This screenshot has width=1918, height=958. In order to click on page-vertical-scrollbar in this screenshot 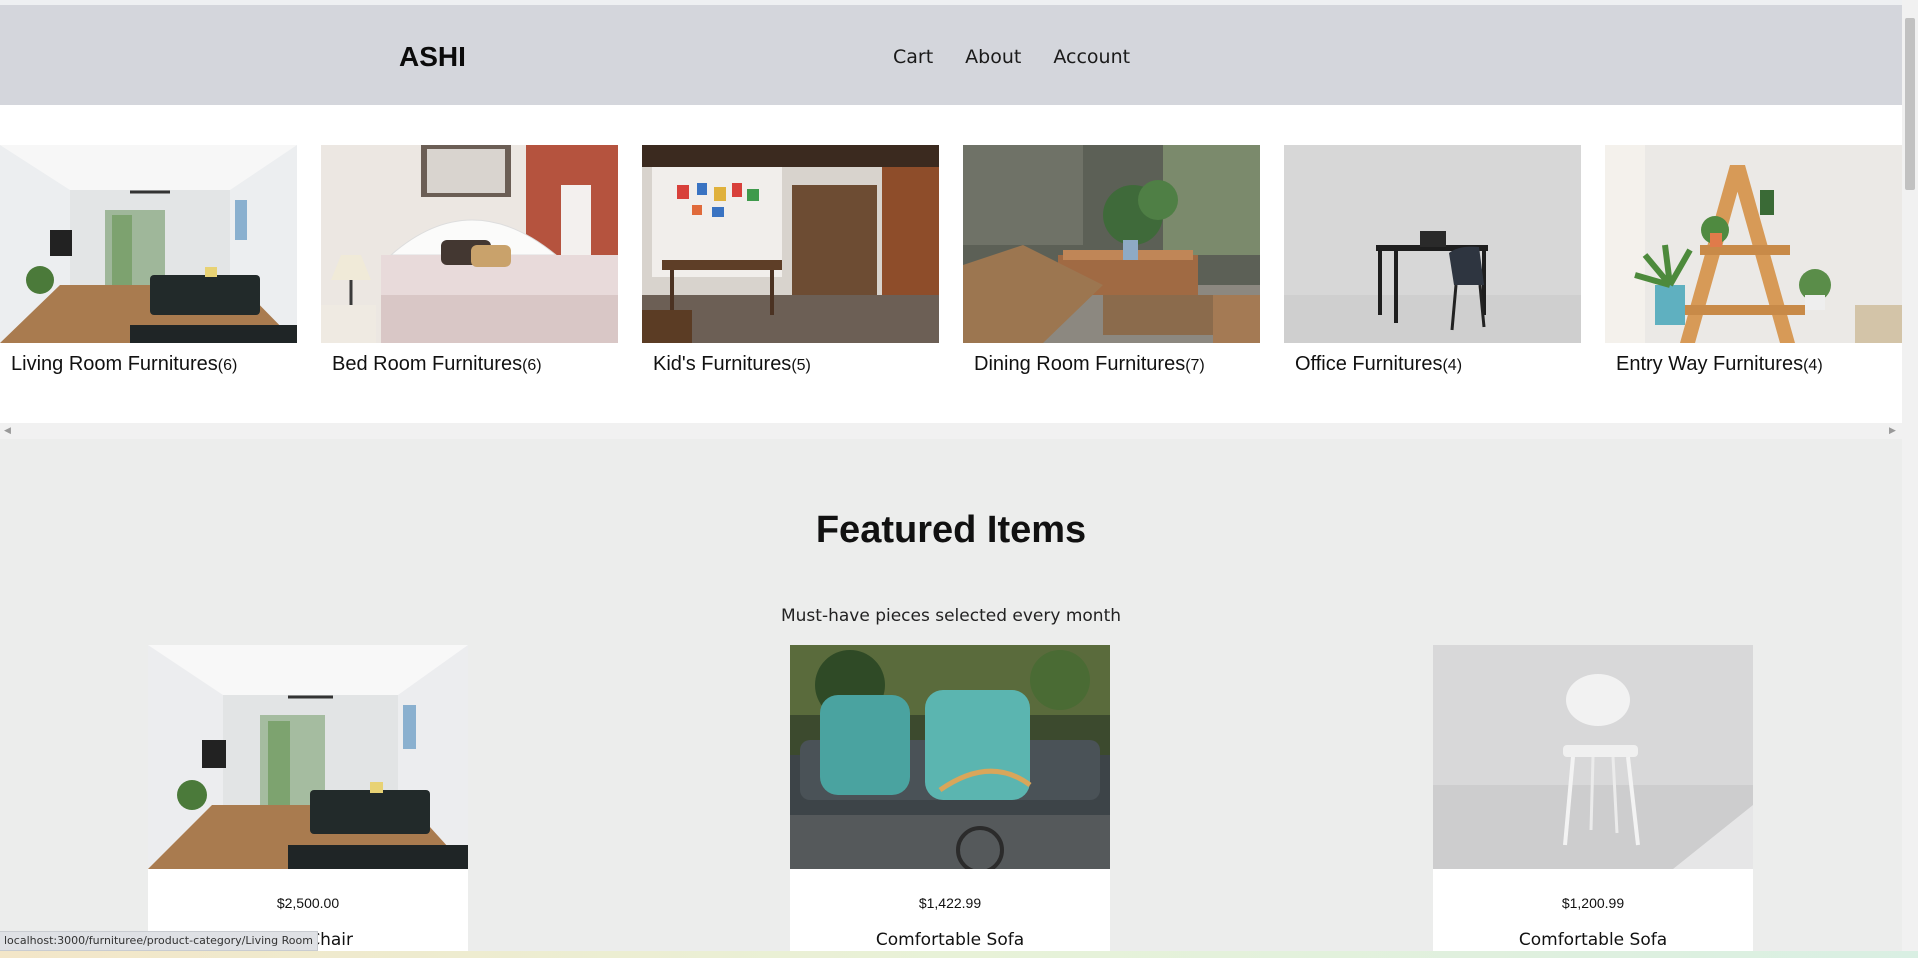, I will do `click(1910, 479)`.